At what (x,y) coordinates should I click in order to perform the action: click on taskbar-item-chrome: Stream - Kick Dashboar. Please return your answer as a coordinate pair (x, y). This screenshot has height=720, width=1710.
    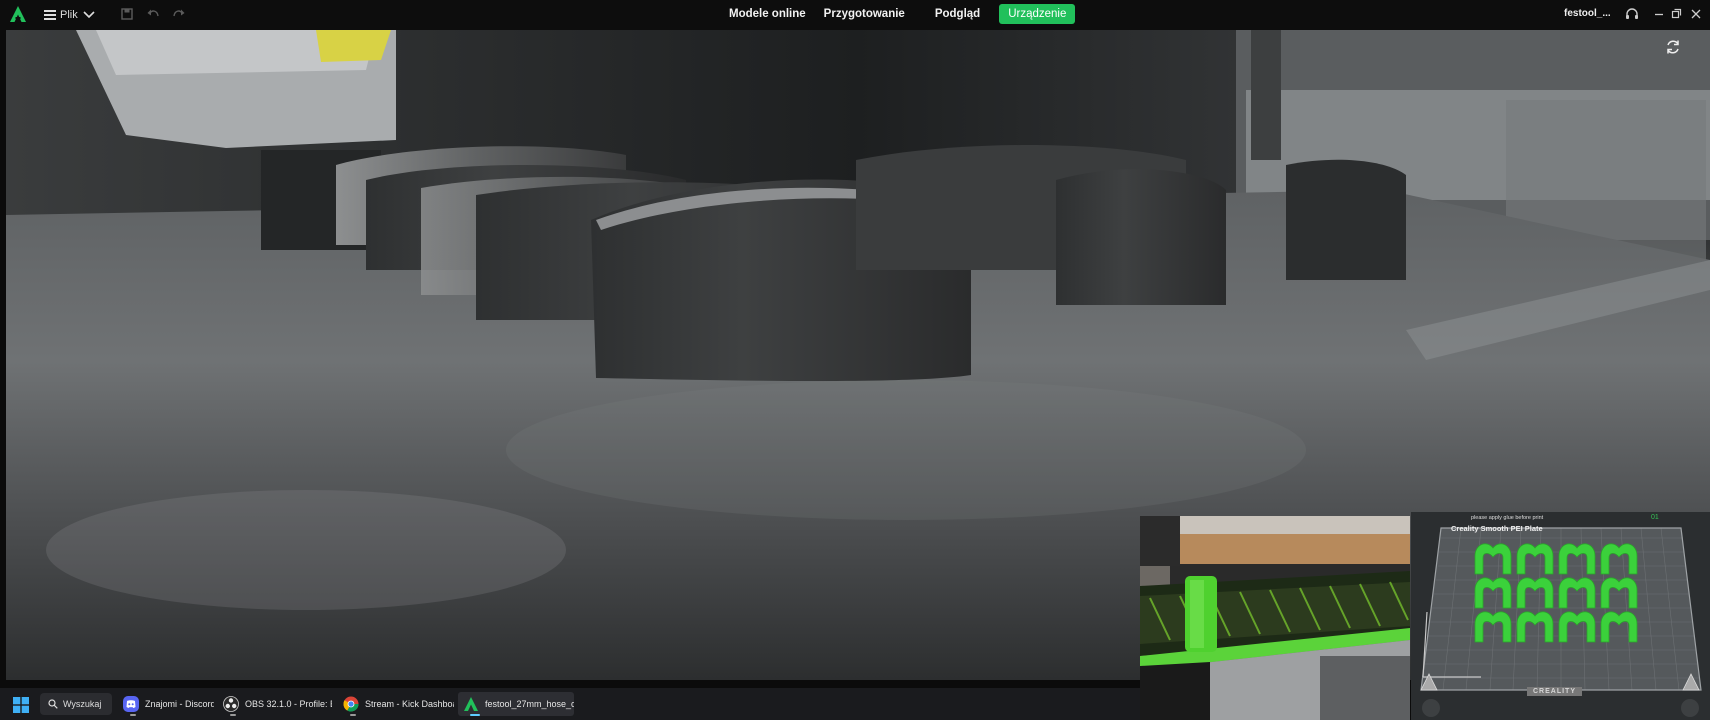
    Looking at the image, I should click on (396, 704).